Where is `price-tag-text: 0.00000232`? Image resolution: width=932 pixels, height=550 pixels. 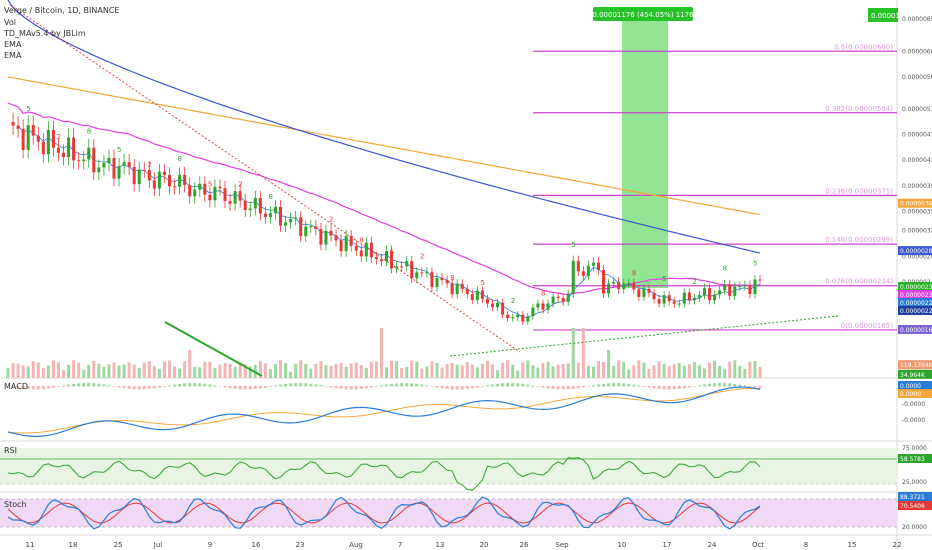
price-tag-text: 0.00000232 is located at coordinates (916, 295).